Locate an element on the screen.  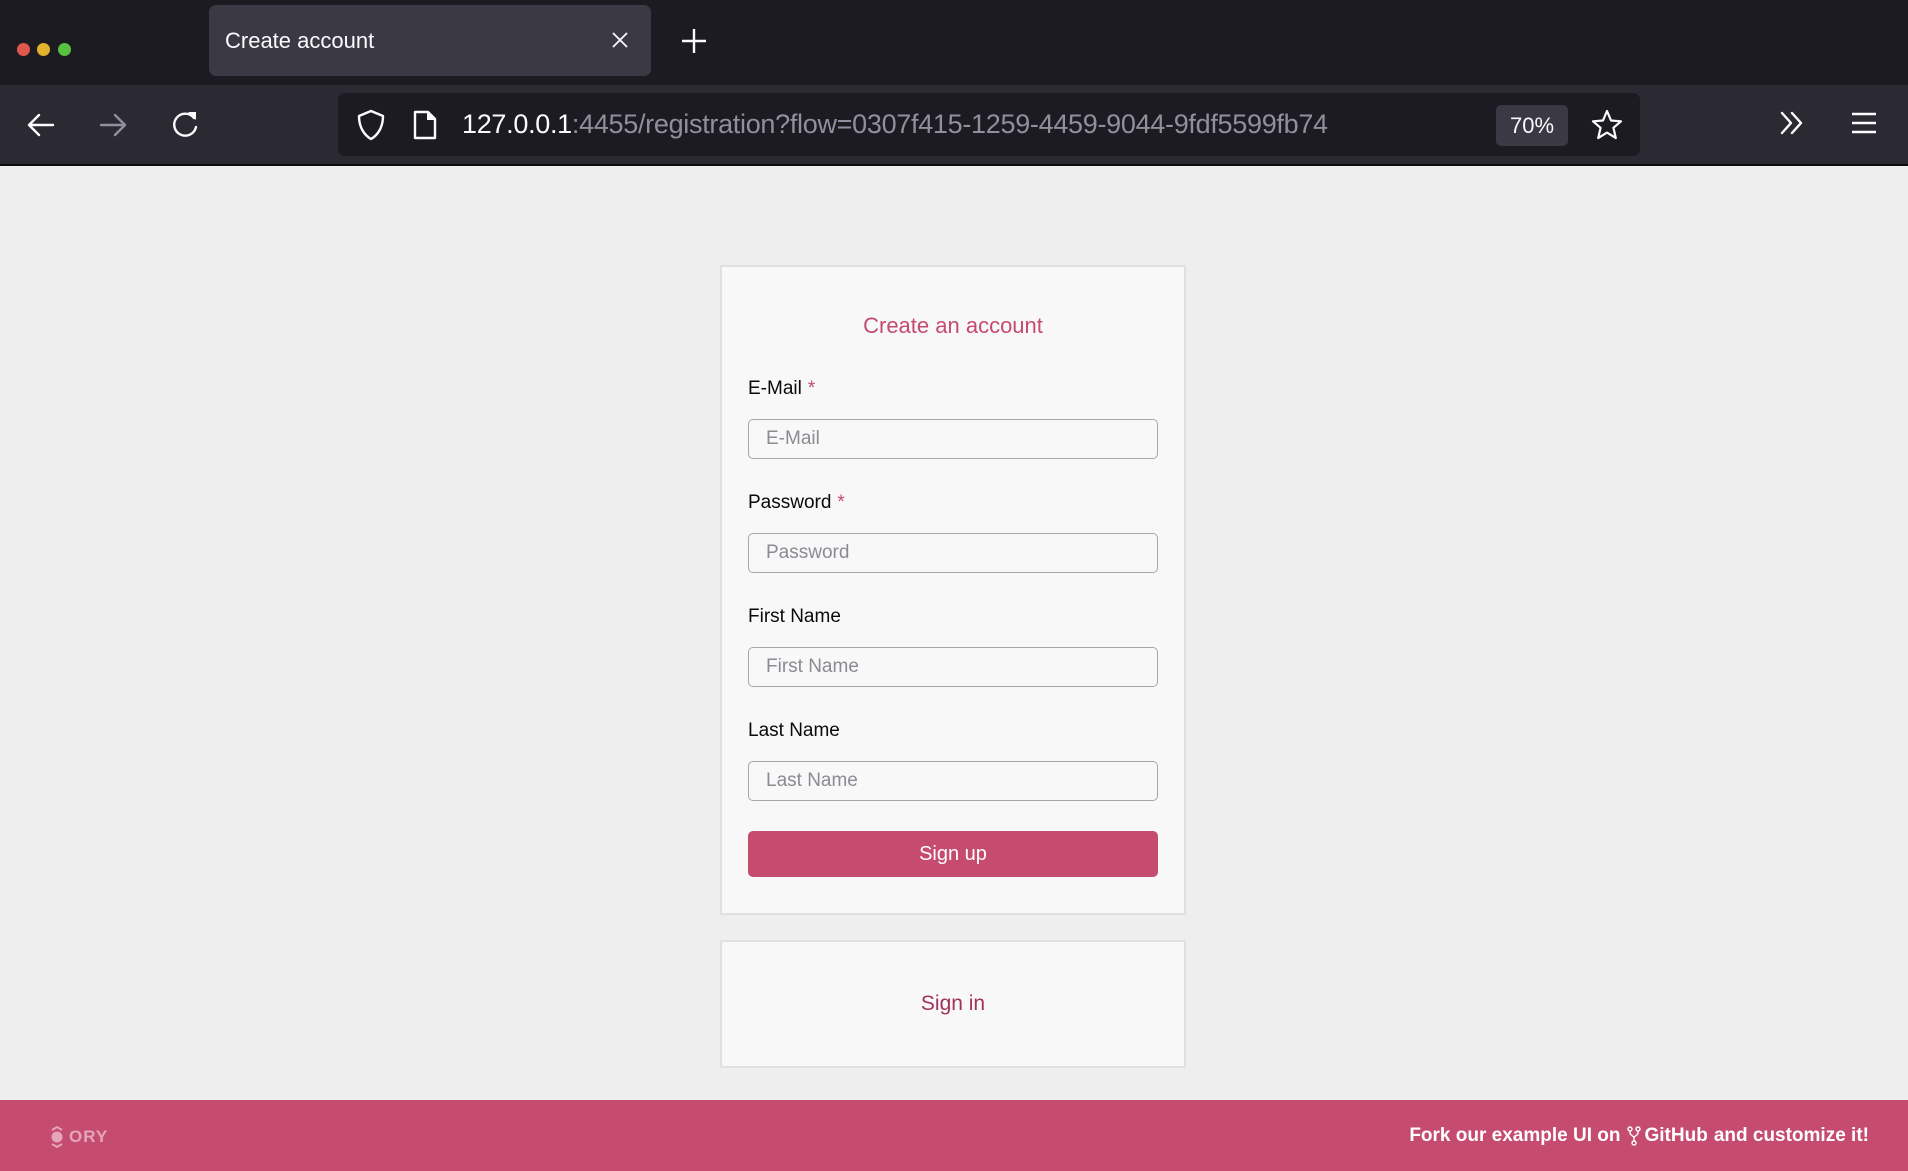
window-zoom-button is located at coordinates (64, 49).